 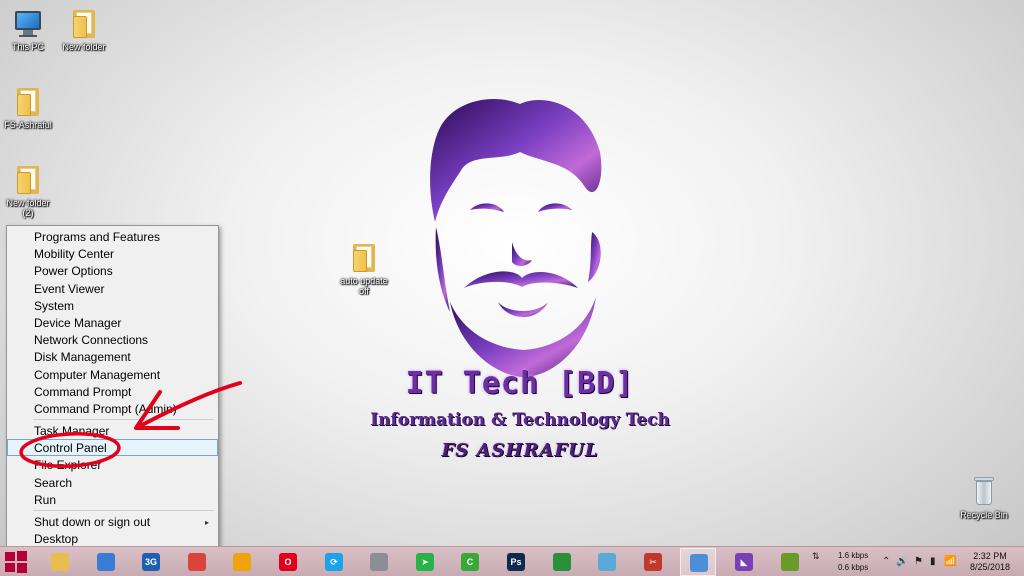 What do you see at coordinates (112, 464) in the screenshot?
I see `menu-item-file-explorer: File Explorer` at bounding box center [112, 464].